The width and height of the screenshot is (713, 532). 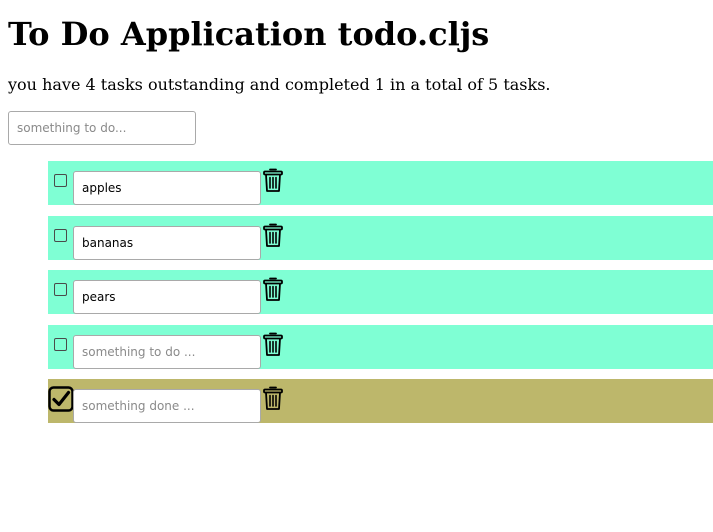 What do you see at coordinates (249, 34) in the screenshot?
I see `page-title: To Do Application todo.cljs` at bounding box center [249, 34].